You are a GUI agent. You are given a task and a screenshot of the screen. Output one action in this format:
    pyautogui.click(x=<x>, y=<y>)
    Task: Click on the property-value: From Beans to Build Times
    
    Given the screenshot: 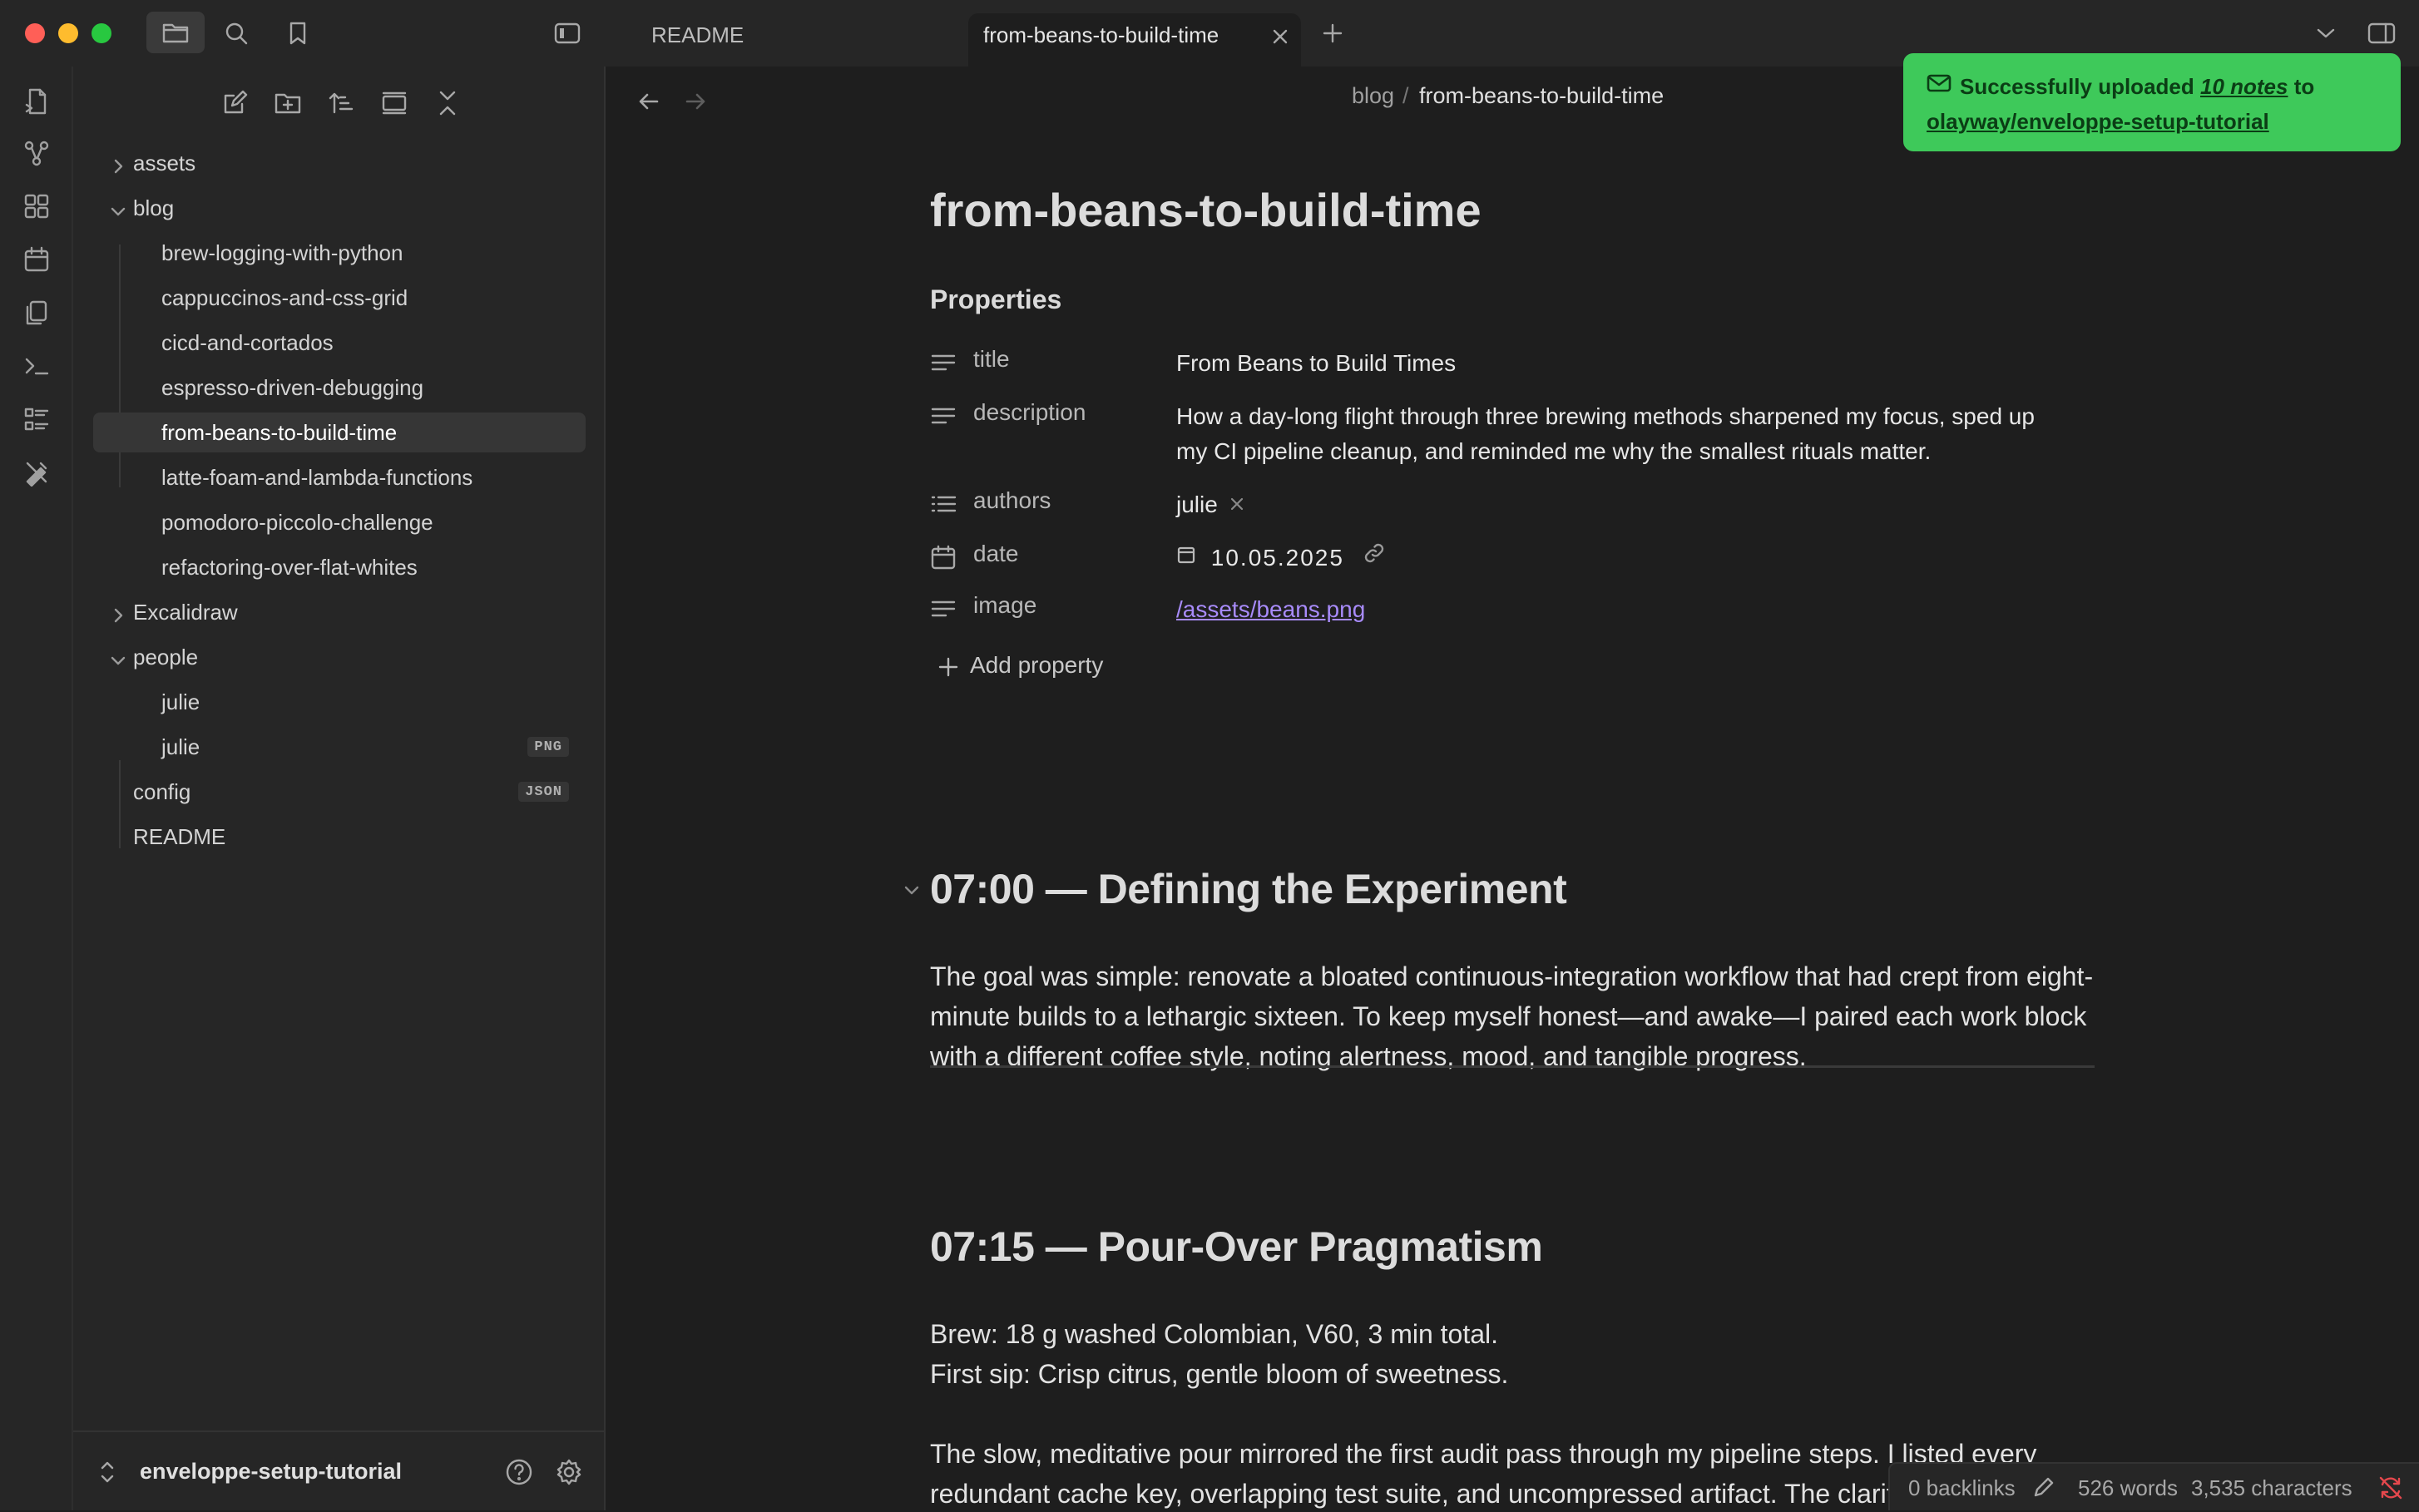 What is the action you would take?
    pyautogui.click(x=1316, y=363)
    